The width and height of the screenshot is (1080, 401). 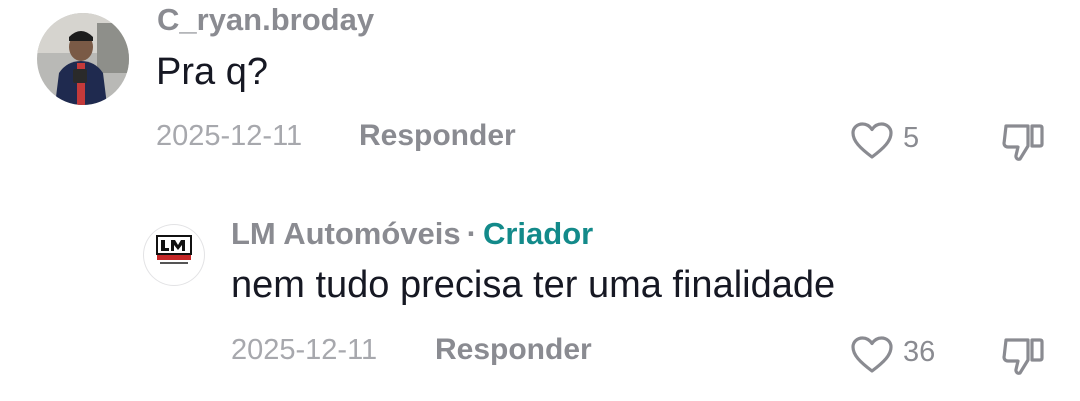 I want to click on comment-text: nem tudo precisa ter uma finalidade, so click(x=533, y=285).